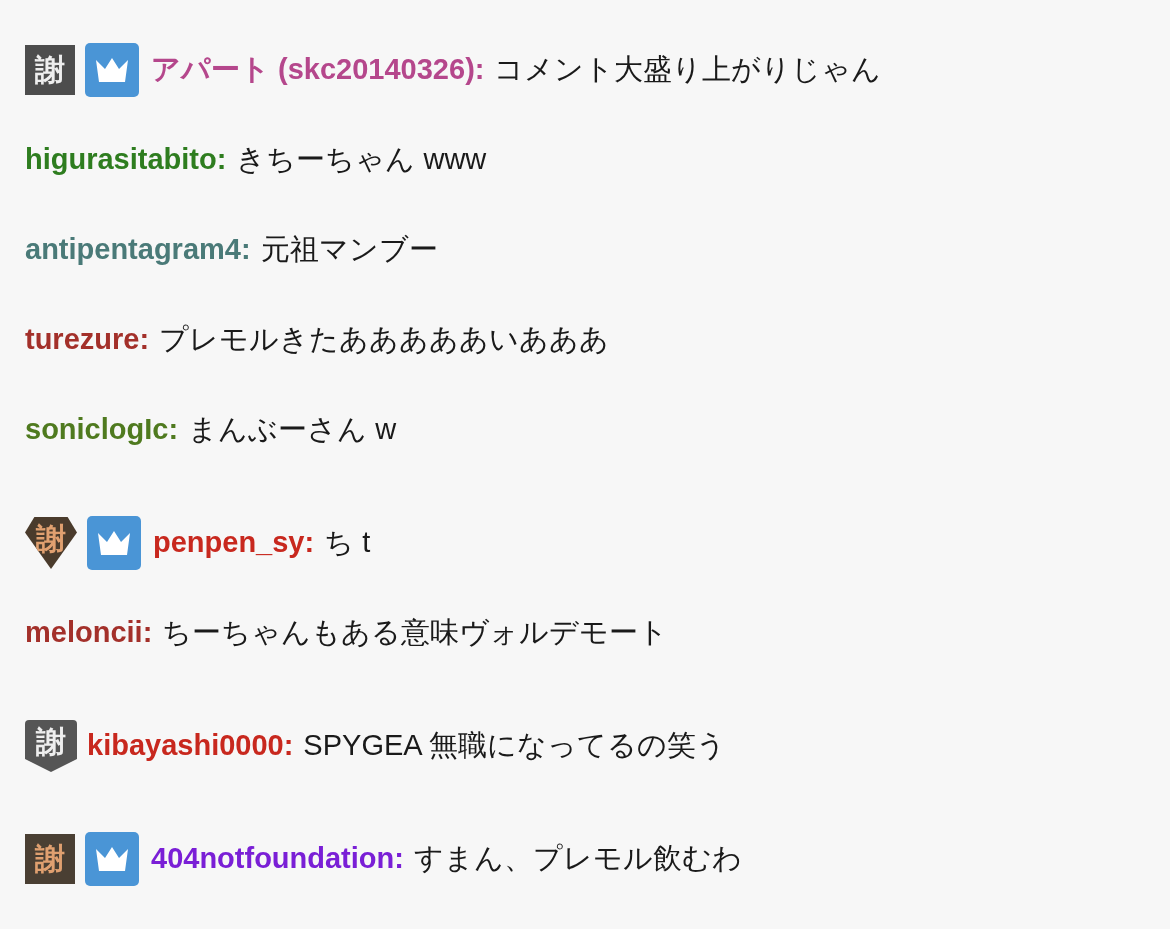 This screenshot has height=929, width=1170. I want to click on username: higurasitabito:, so click(126, 160).